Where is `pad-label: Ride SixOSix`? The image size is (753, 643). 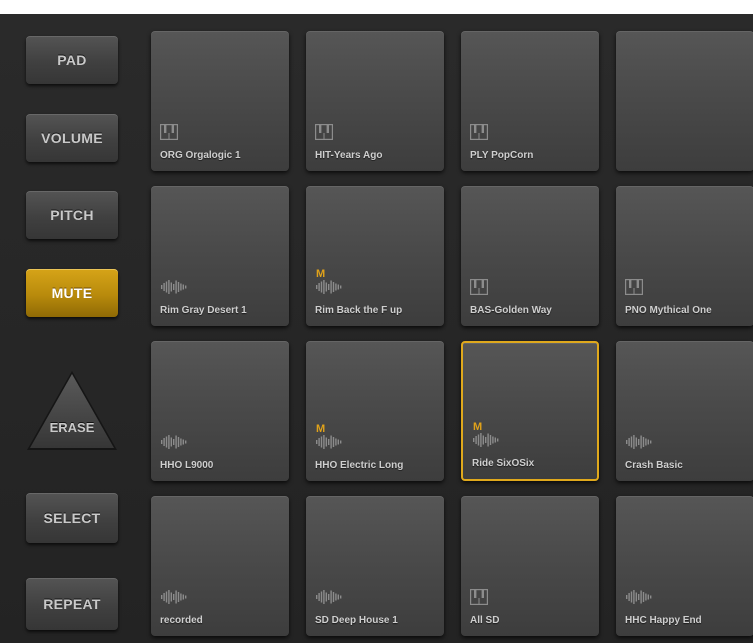 pad-label: Ride SixOSix is located at coordinates (503, 463).